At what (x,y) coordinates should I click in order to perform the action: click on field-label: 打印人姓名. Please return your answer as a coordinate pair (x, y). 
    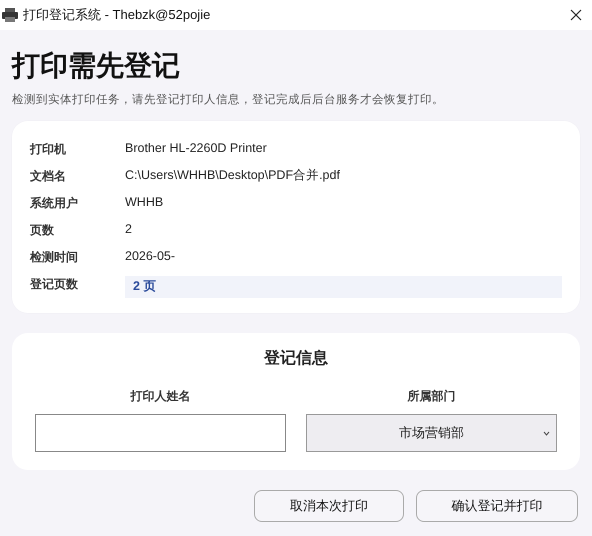
    Looking at the image, I should click on (160, 396).